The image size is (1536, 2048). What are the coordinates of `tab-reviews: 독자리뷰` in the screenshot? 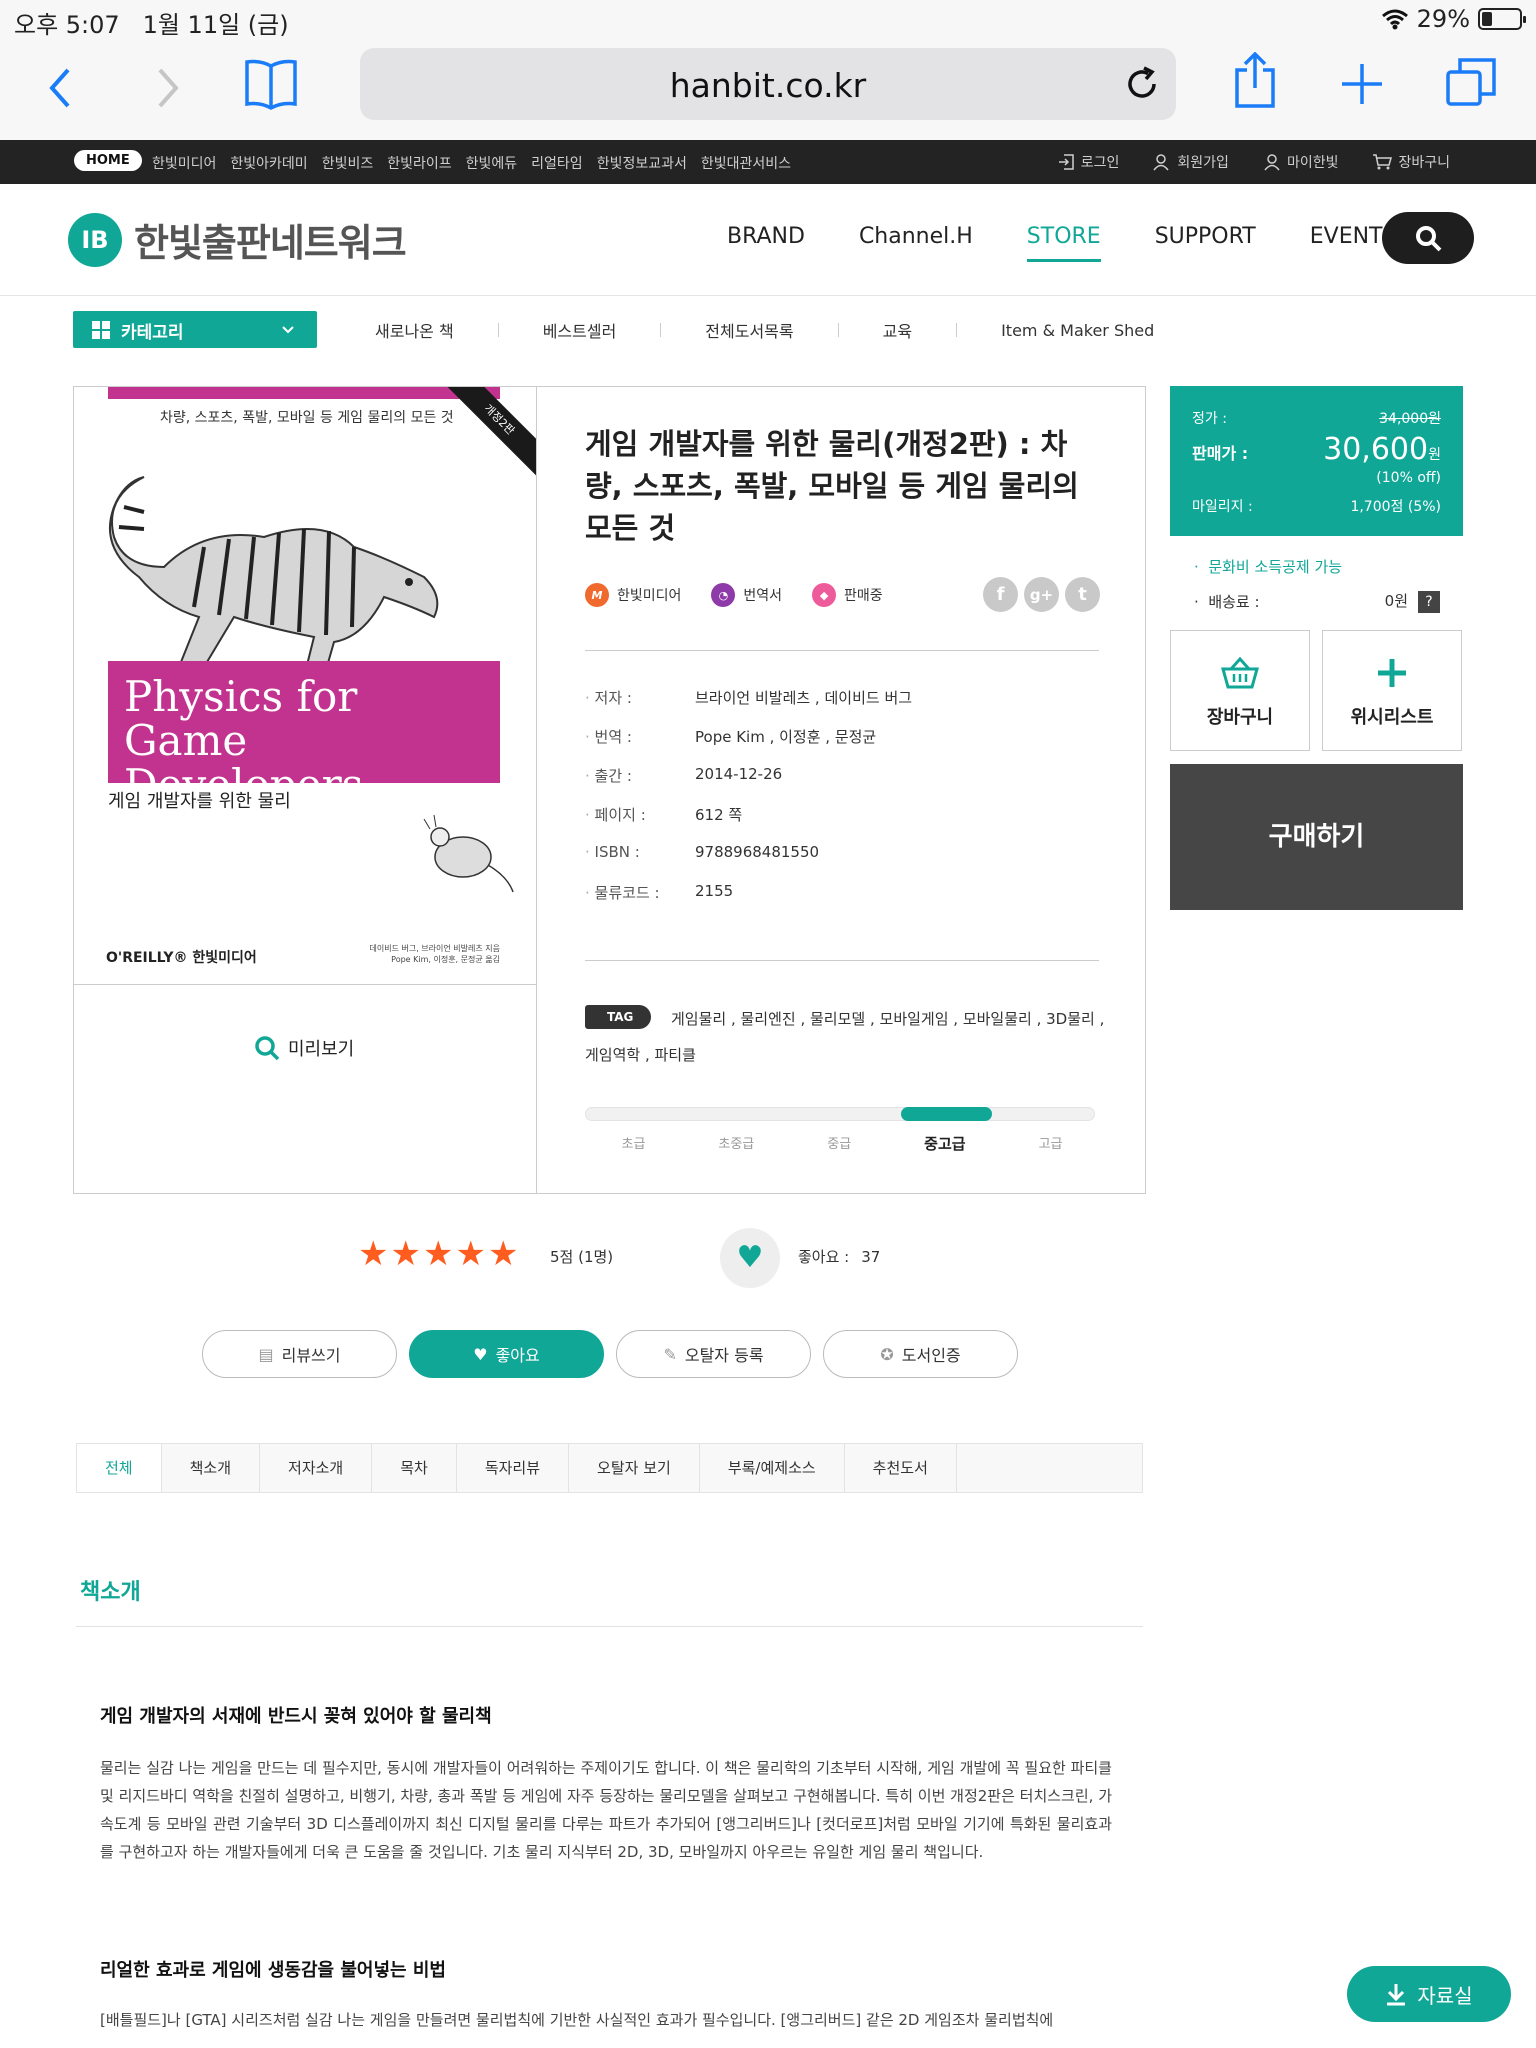 It's located at (513, 1468).